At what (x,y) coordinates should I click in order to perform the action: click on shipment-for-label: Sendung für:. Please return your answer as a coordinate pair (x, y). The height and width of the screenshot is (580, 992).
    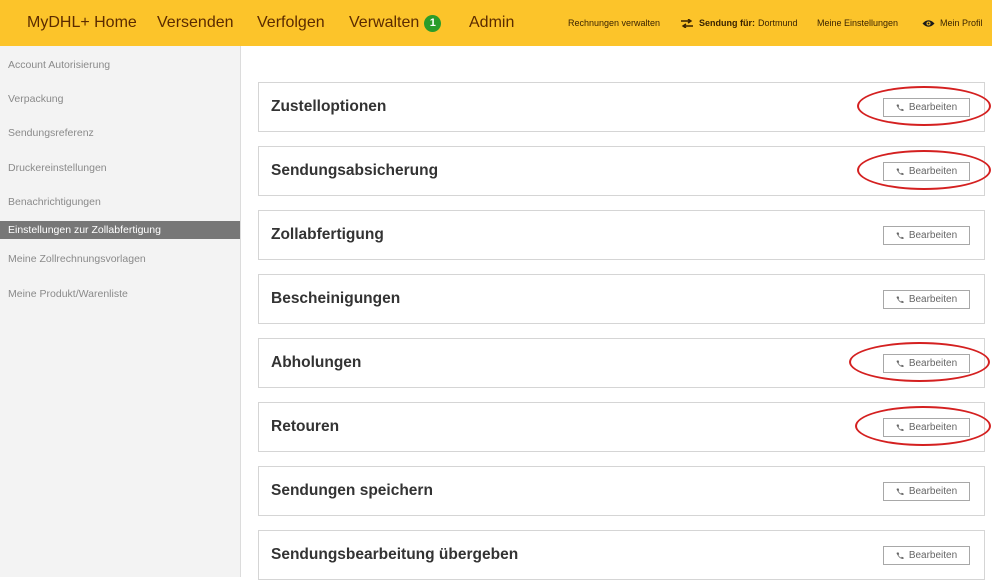
    Looking at the image, I should click on (727, 23).